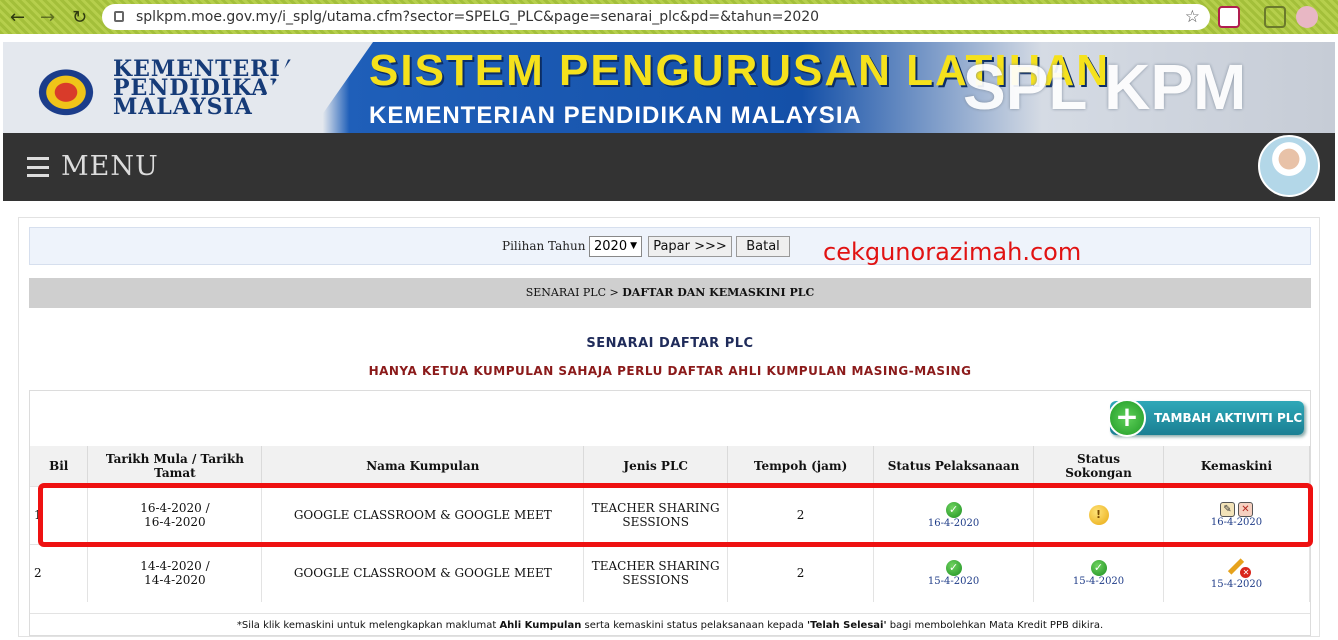 This screenshot has width=1338, height=640. I want to click on col-status-support: Status Sokongan, so click(1098, 466).